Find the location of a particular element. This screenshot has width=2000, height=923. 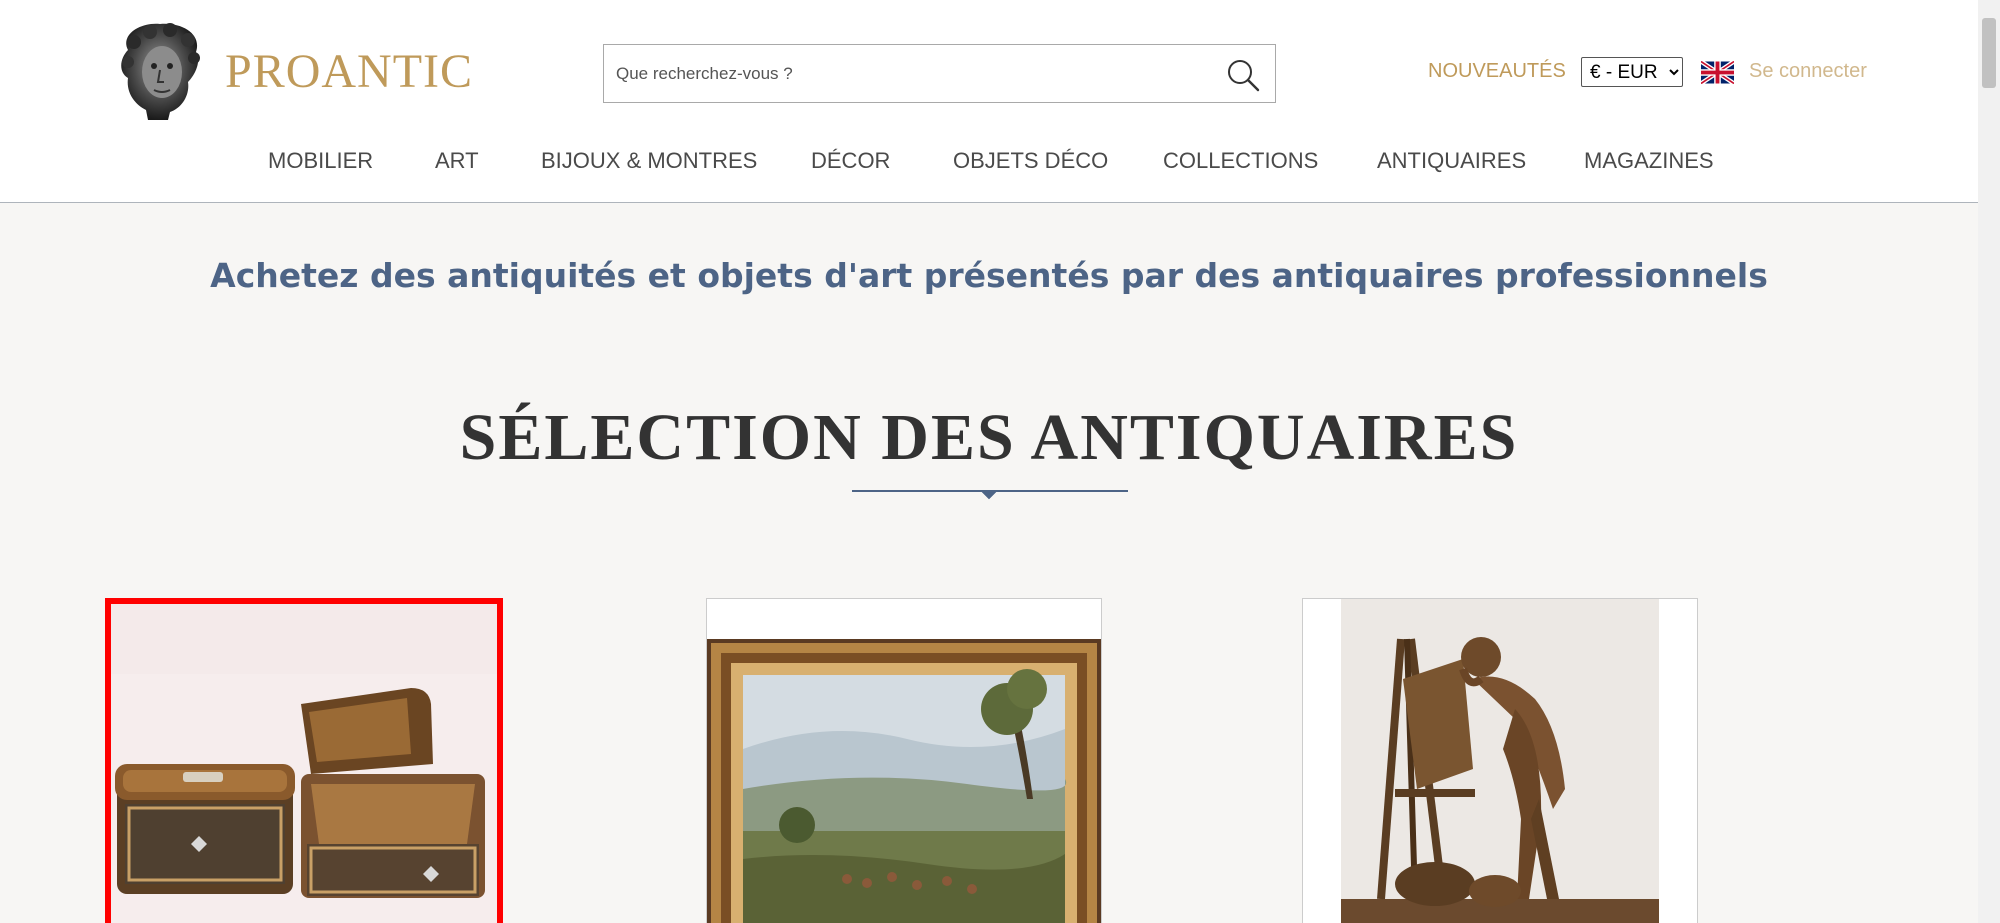

nav-item-art: ART is located at coordinates (457, 161).